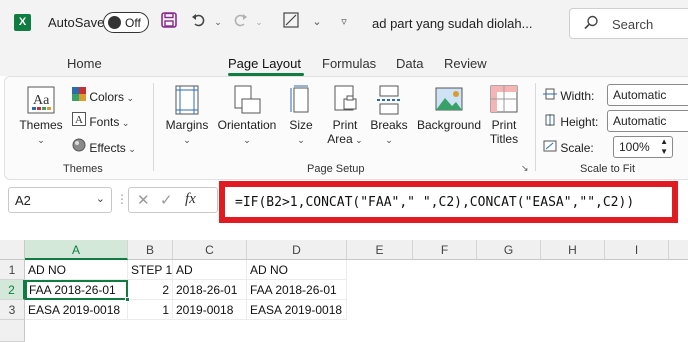 Image resolution: width=688 pixels, height=342 pixels. I want to click on cell-b3: 1, so click(150, 310).